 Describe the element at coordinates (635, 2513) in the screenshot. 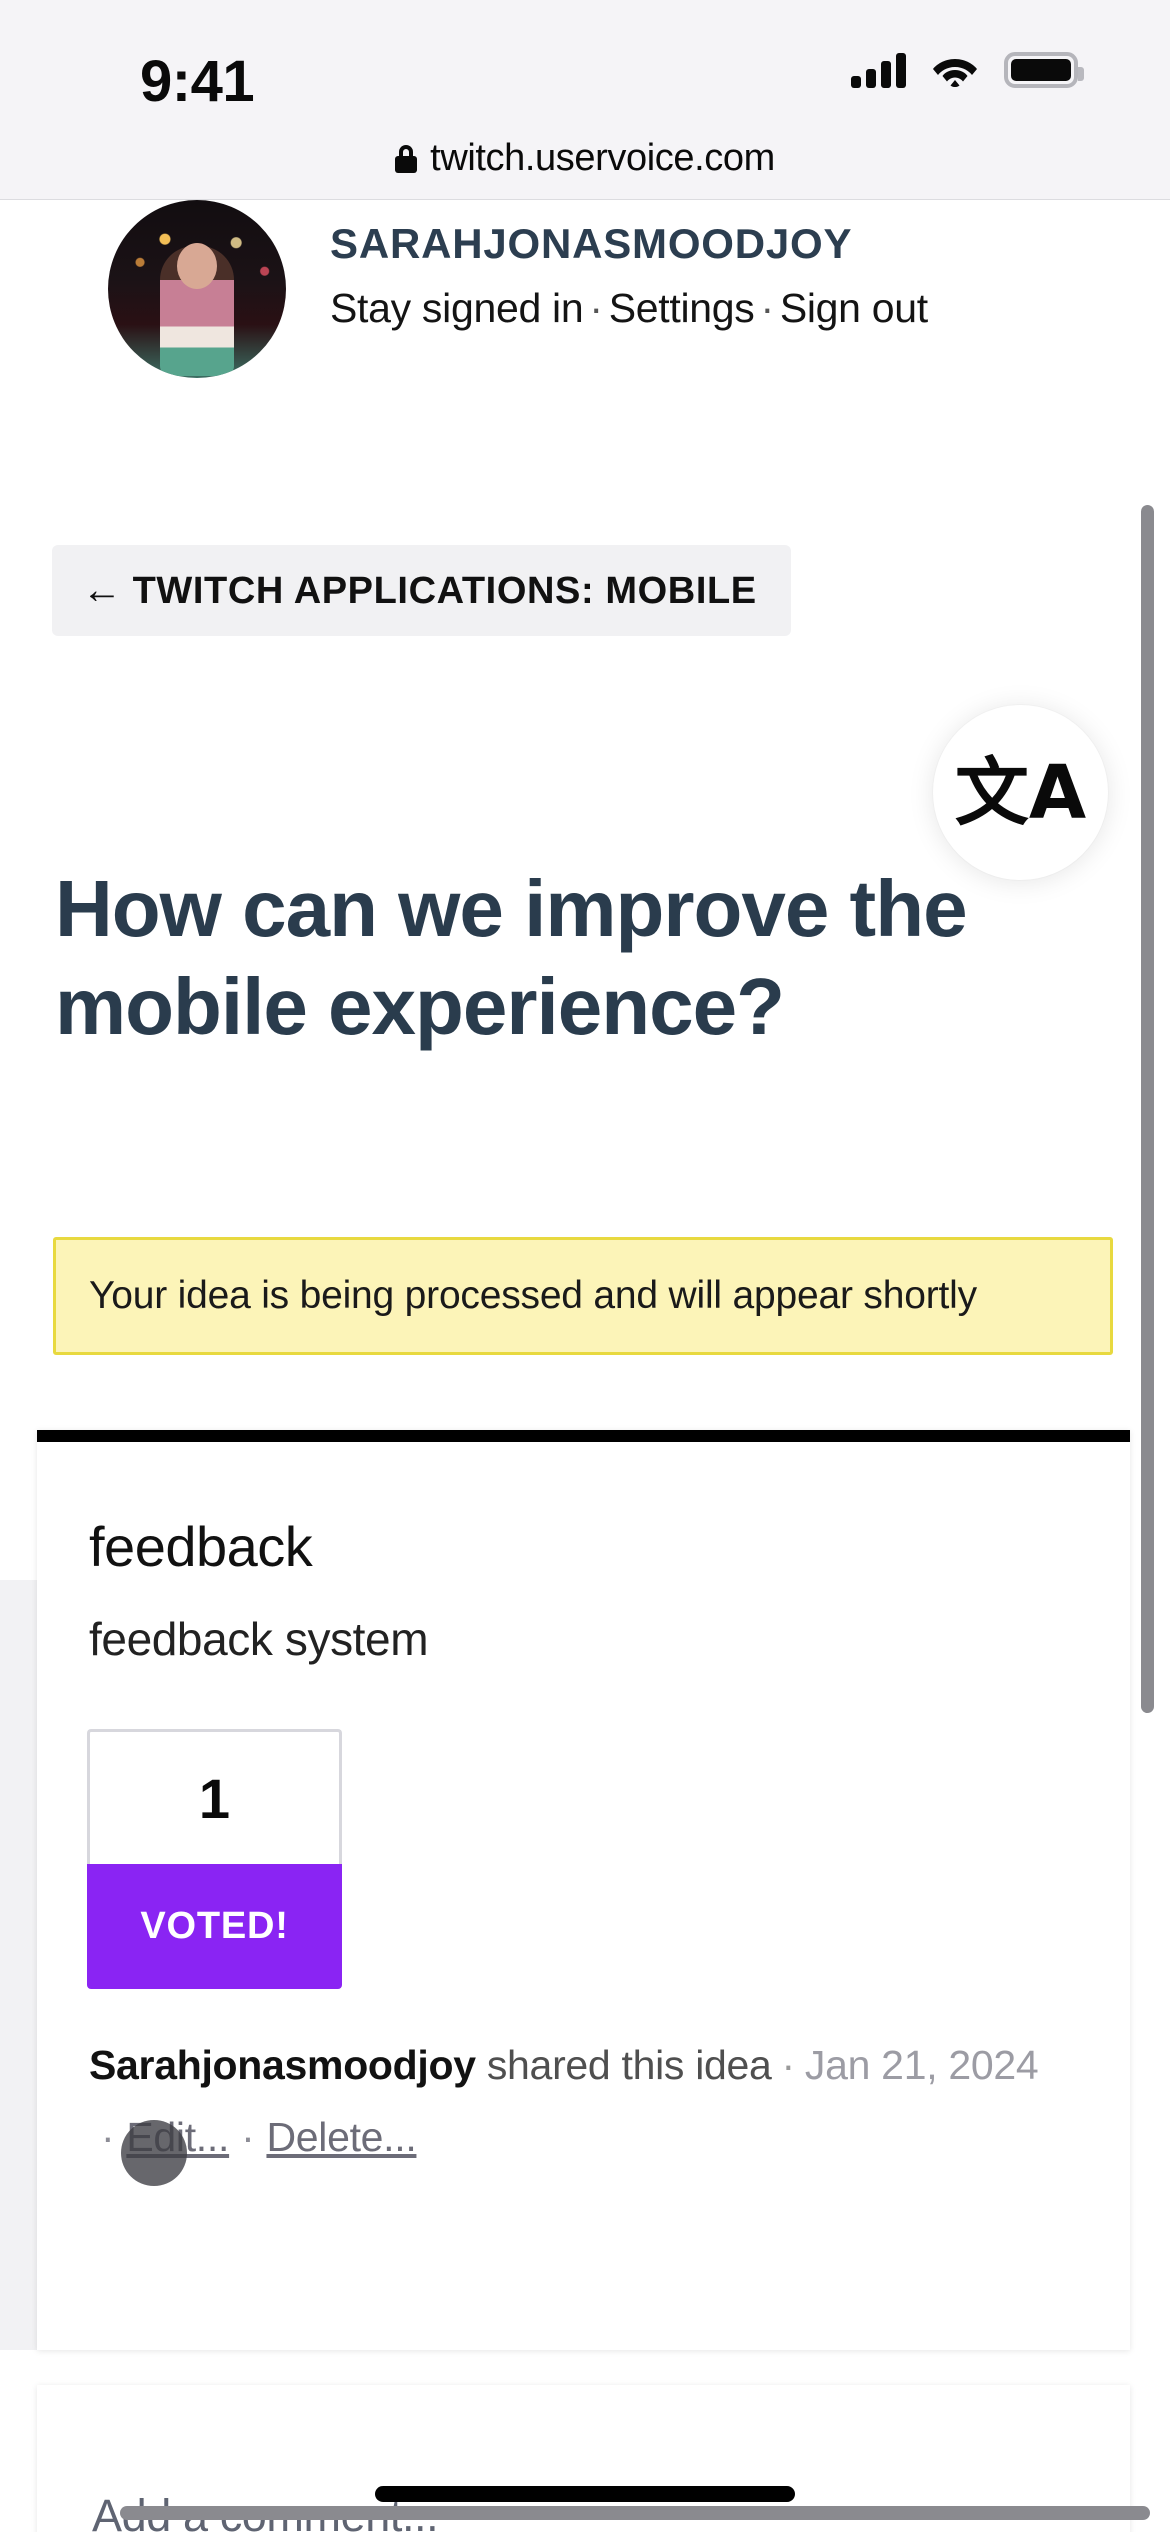

I see `horizontal-scrollbar` at that location.